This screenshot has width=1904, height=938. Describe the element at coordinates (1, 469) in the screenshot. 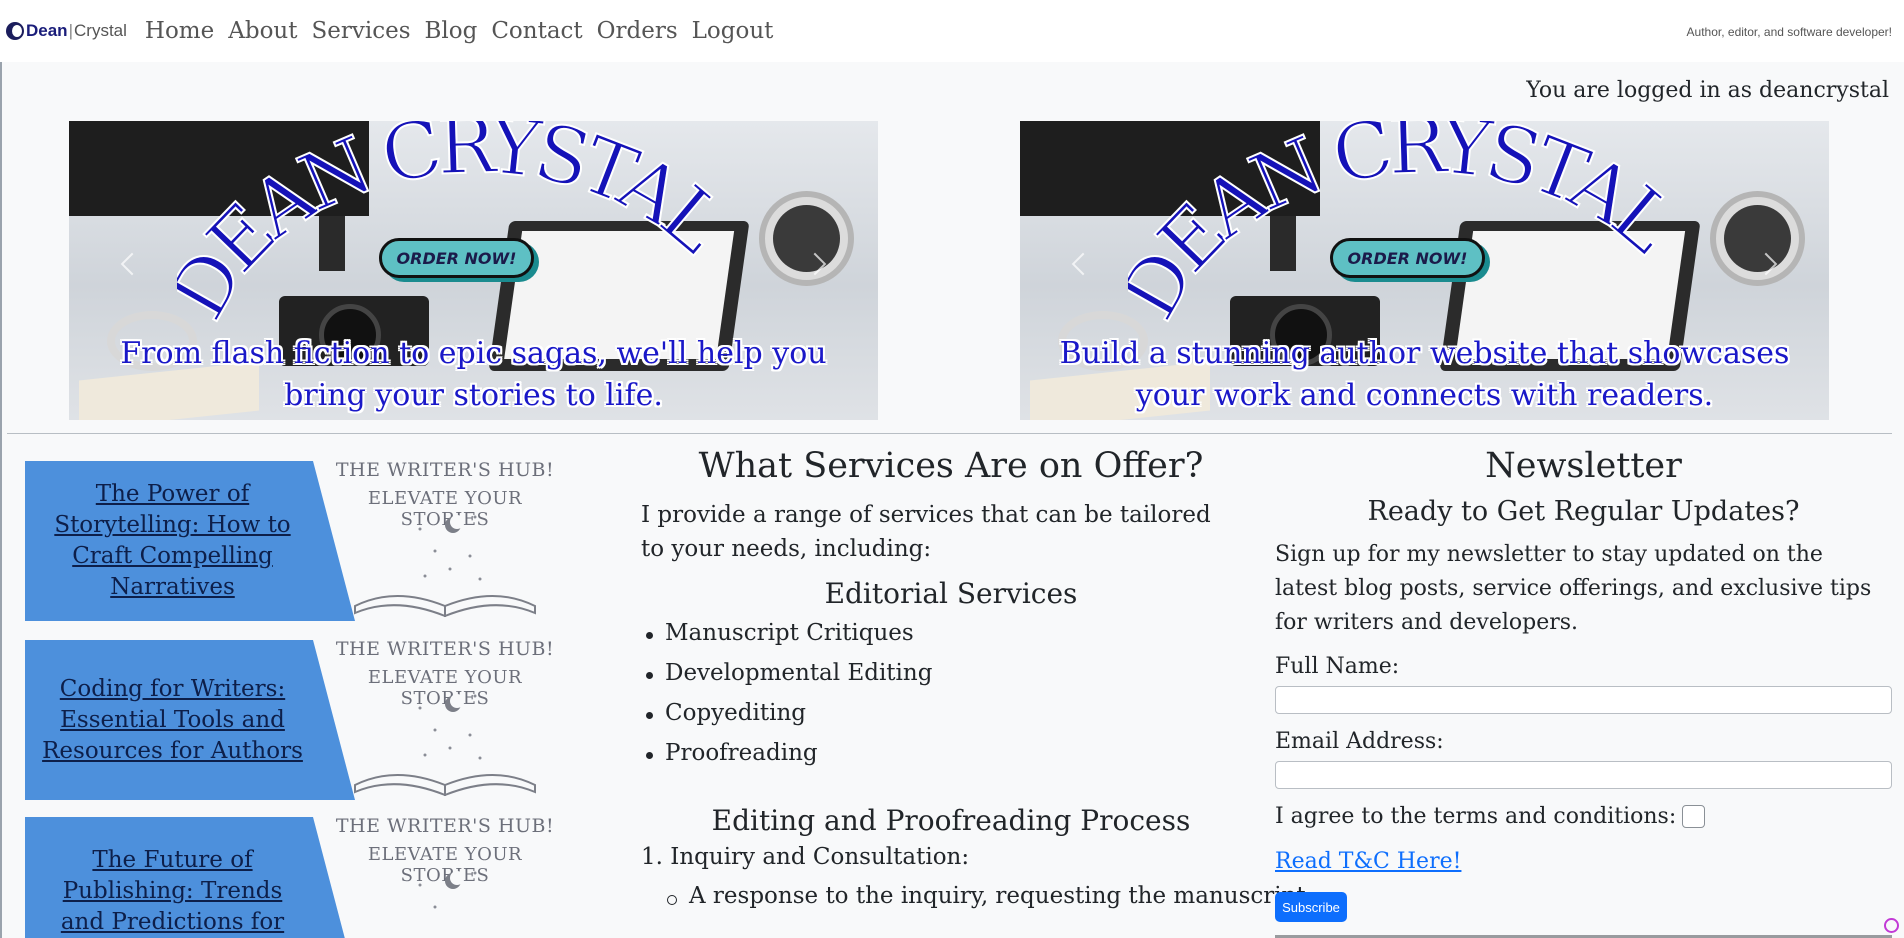

I see `window-edge` at that location.